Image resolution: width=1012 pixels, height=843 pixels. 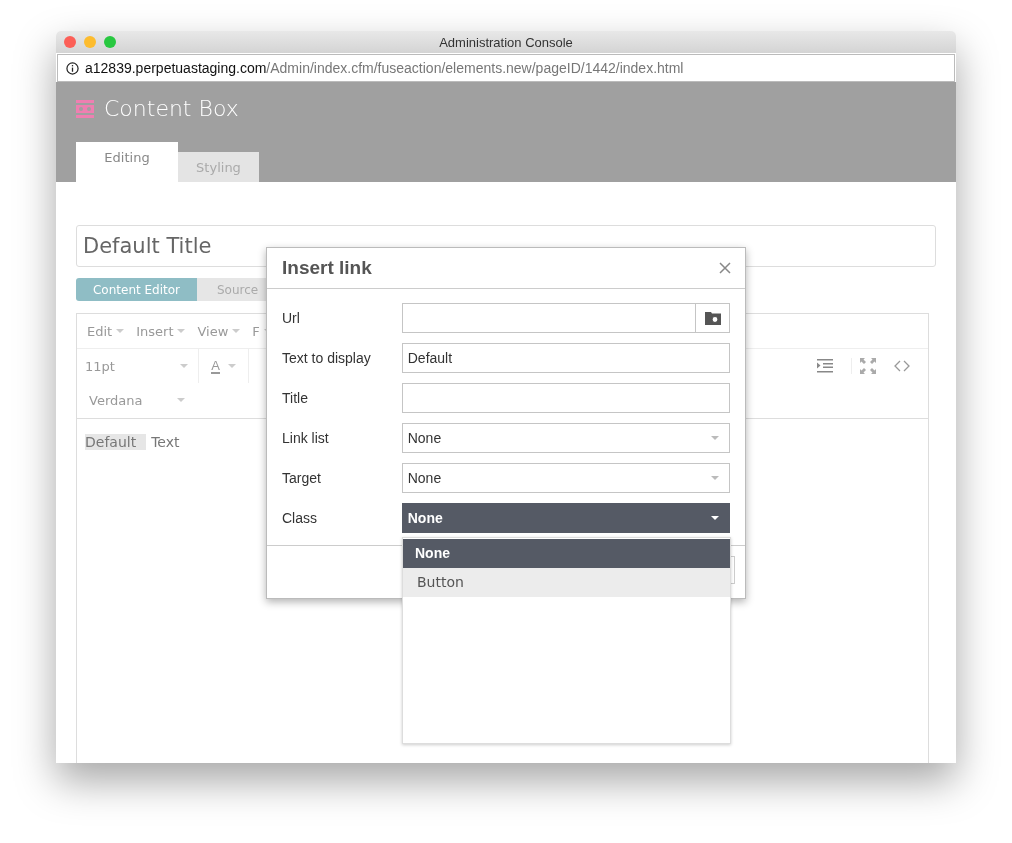 What do you see at coordinates (384, 68) in the screenshot?
I see `url-text: a12839.perpetuastaging.com/Admin/index.cfm/fuseaction/elements.new/pageID/1442/index.html` at bounding box center [384, 68].